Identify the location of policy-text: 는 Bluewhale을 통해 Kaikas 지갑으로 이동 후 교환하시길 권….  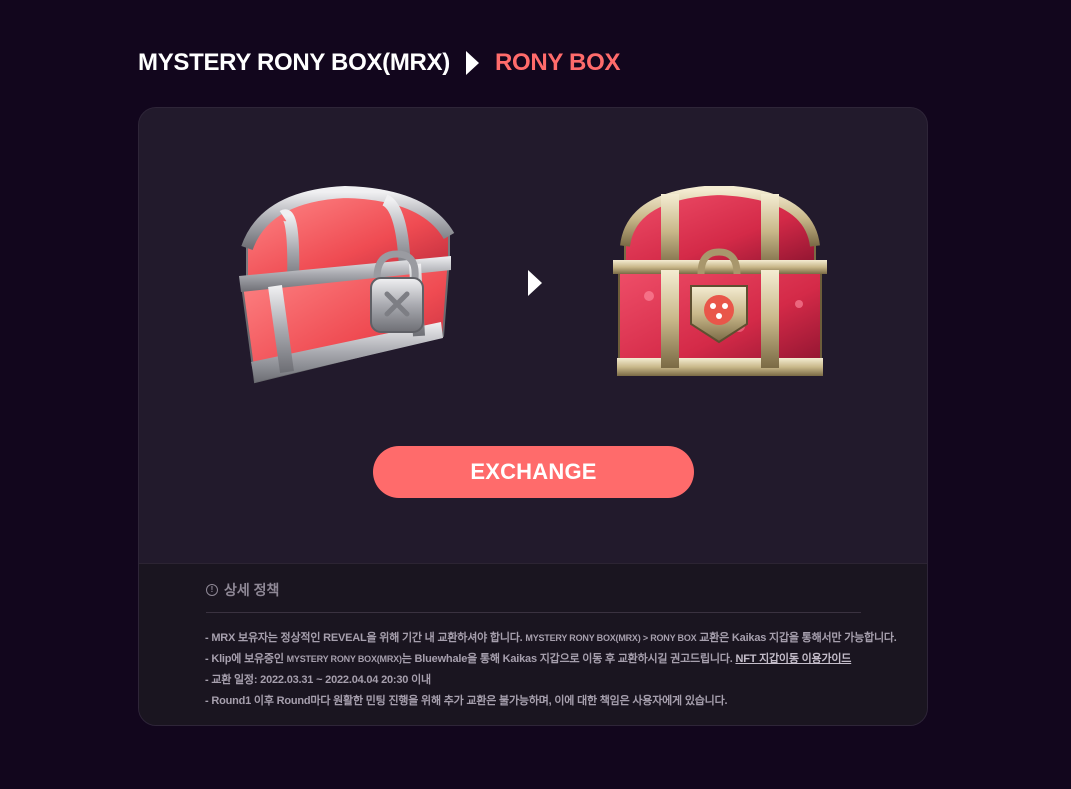
(568, 659).